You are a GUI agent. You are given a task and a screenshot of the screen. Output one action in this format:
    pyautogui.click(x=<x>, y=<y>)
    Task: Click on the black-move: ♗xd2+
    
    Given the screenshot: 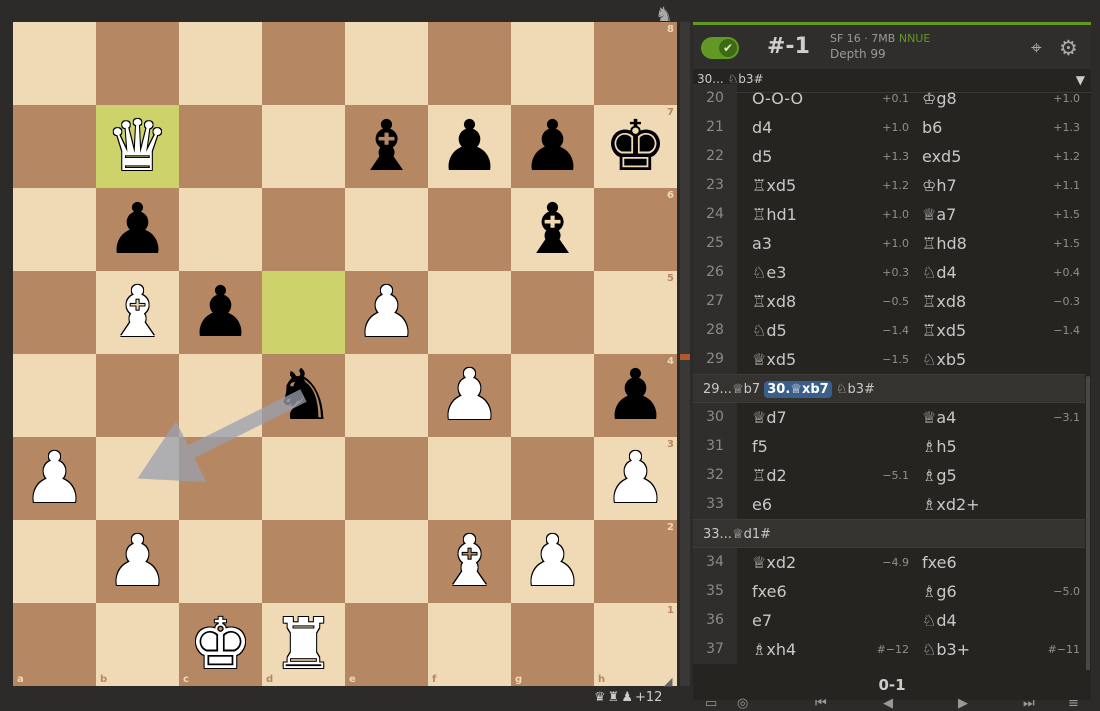 What is the action you would take?
    pyautogui.click(x=951, y=504)
    